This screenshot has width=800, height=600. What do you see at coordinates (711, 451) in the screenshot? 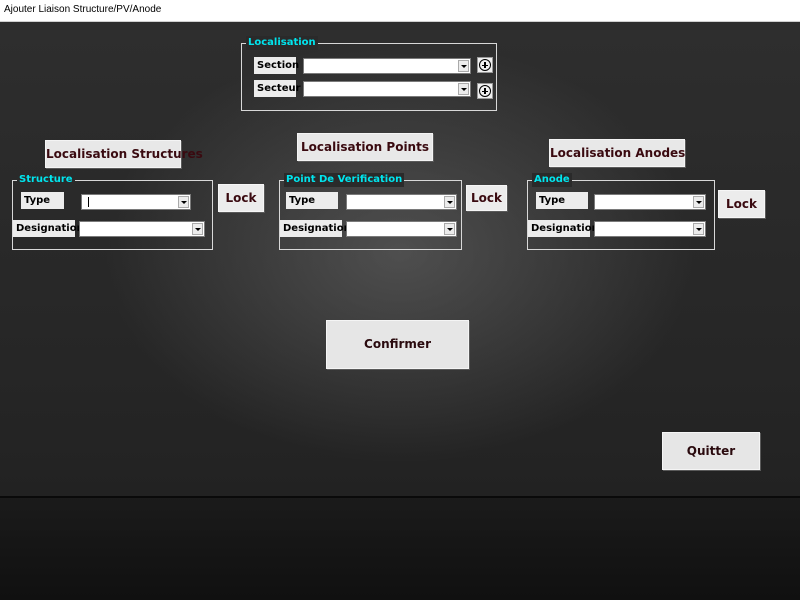
I see `quit-button: Quitter` at bounding box center [711, 451].